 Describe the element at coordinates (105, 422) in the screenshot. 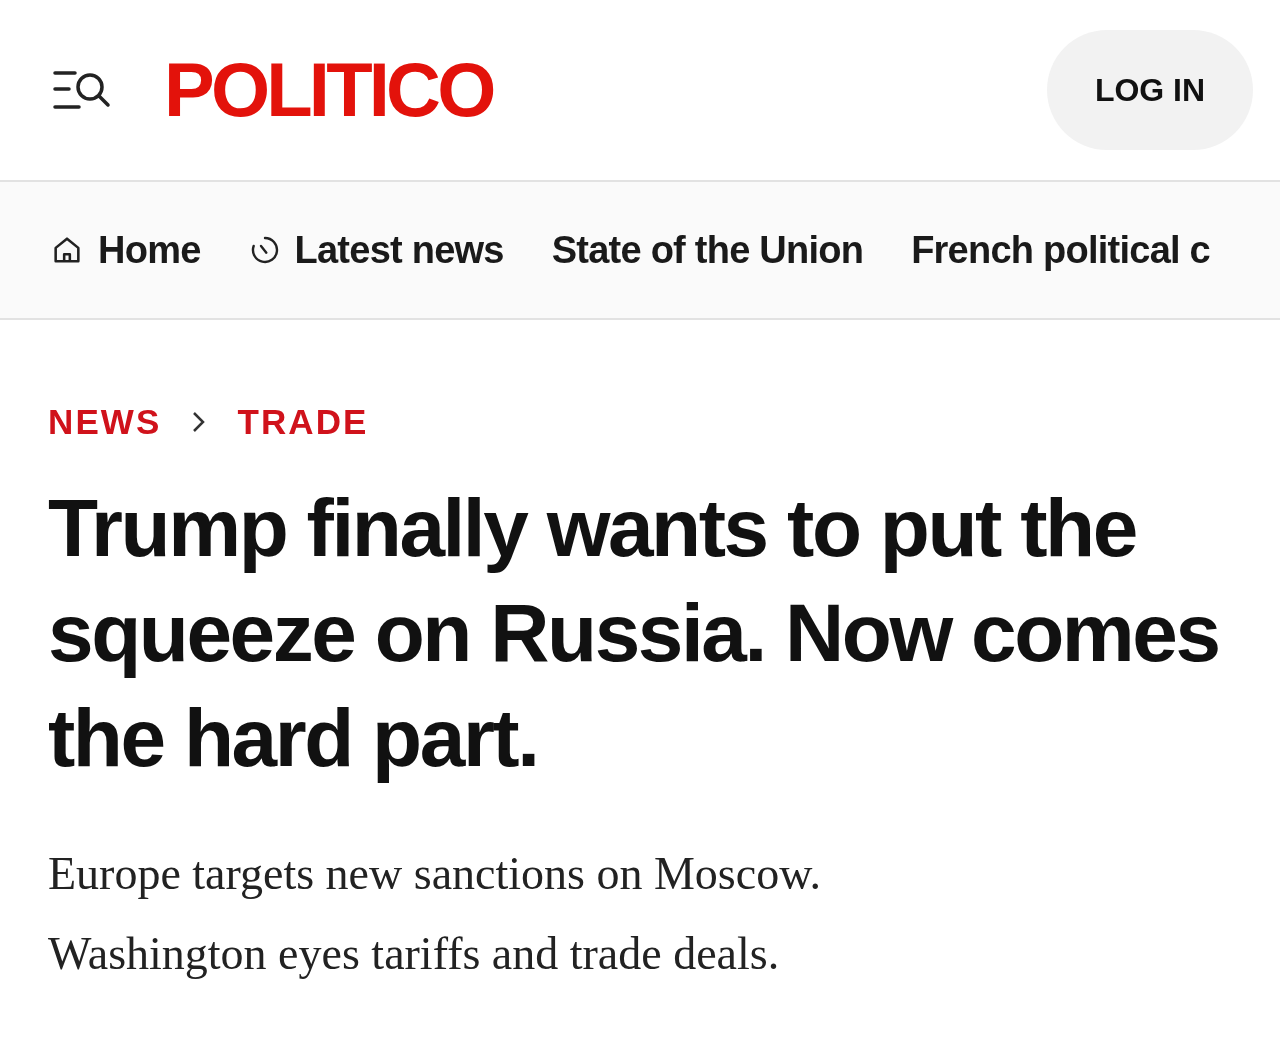

I see `breadcrumb-link: NEWS` at that location.